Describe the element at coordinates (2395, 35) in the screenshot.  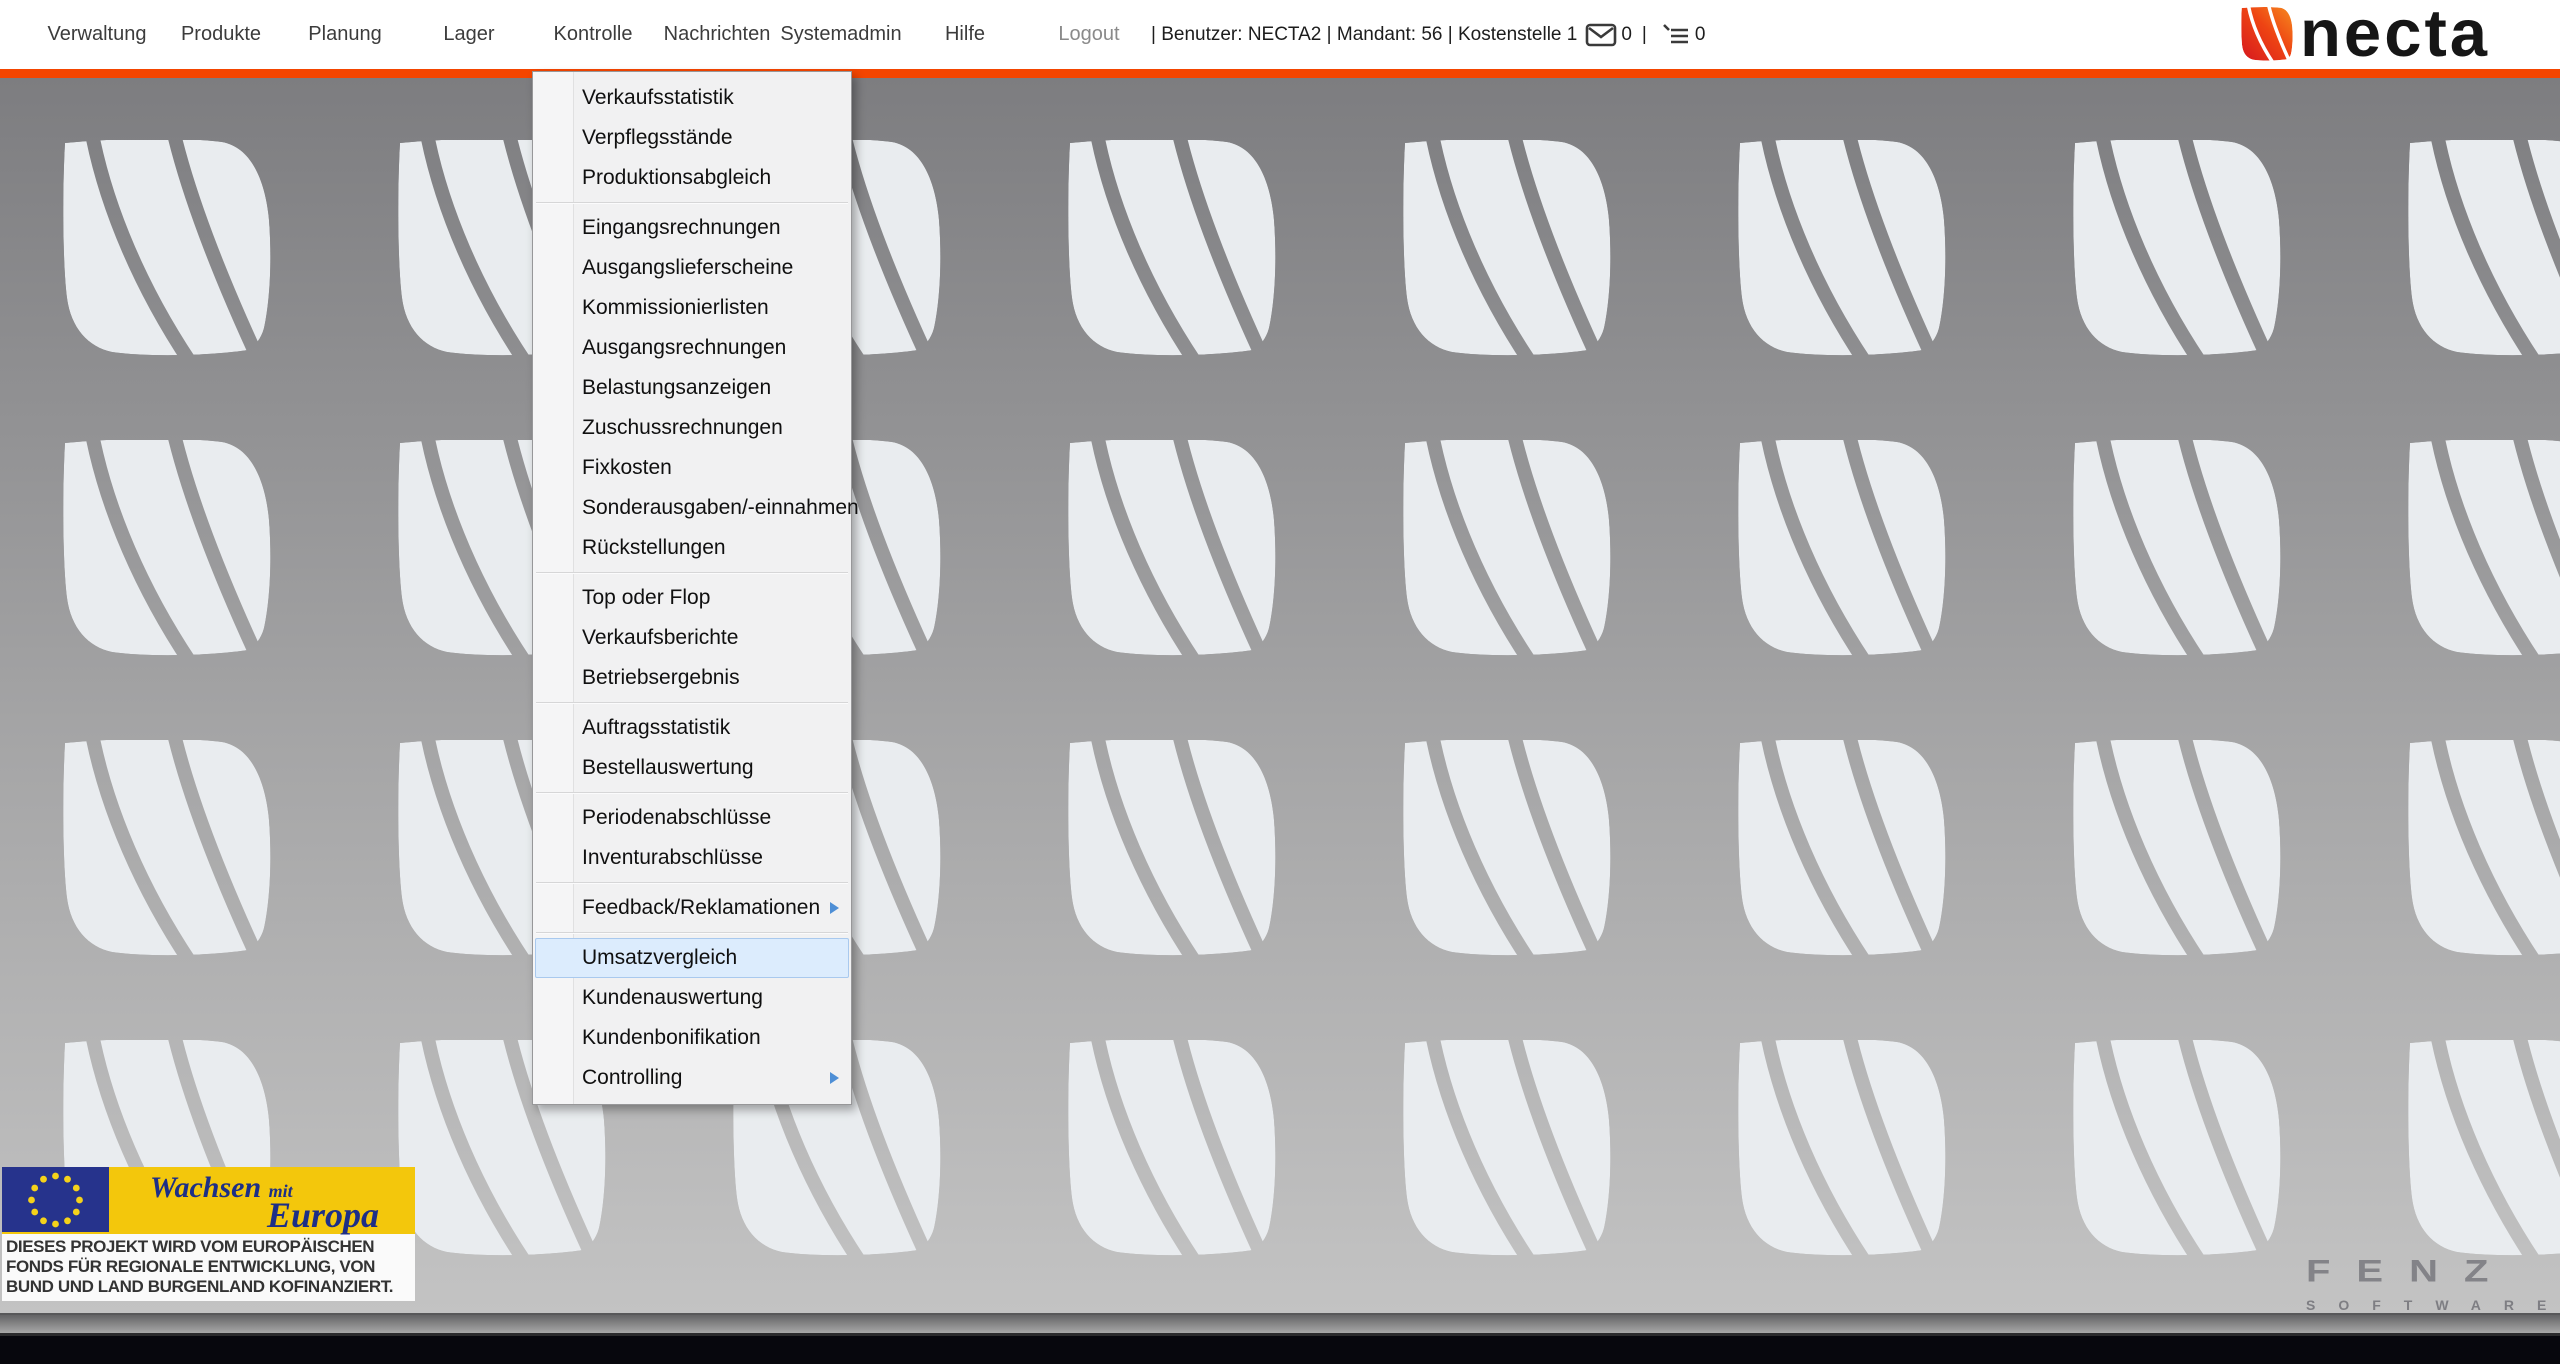
I see `brand-wordmark: necta` at that location.